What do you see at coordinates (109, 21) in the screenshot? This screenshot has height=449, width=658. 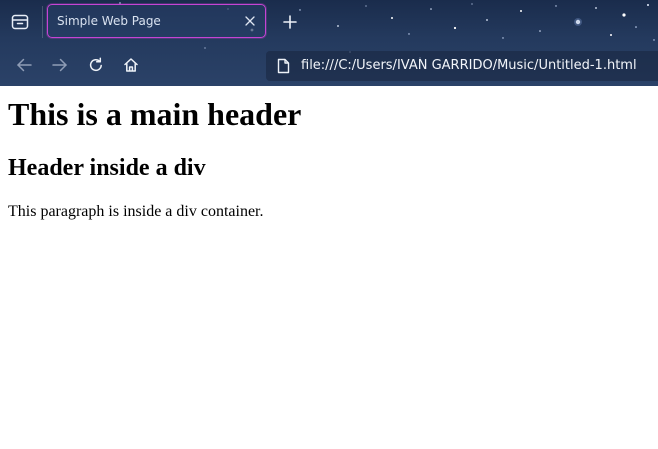 I see `tab-title: Simple Web Page` at bounding box center [109, 21].